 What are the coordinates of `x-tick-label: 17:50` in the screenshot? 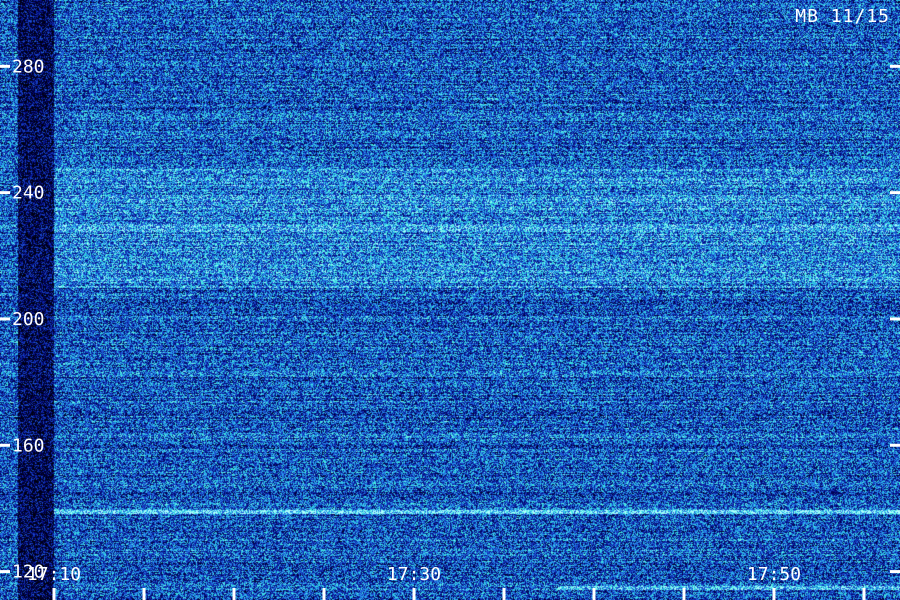 It's located at (774, 574).